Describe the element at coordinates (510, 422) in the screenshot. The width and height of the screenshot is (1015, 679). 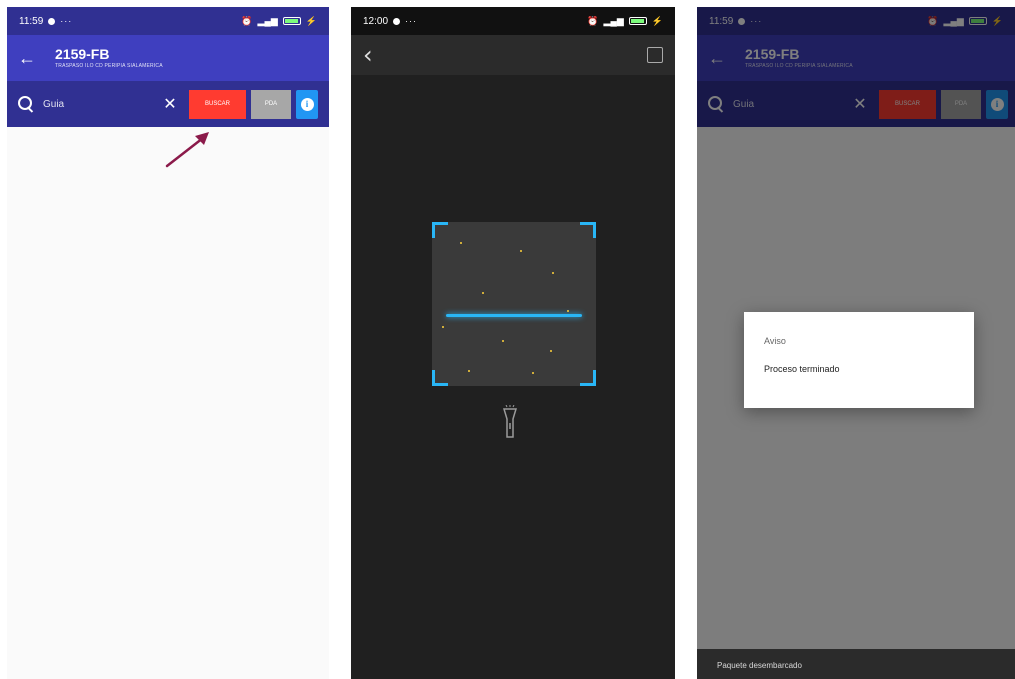
I see `flashlight-icon` at that location.